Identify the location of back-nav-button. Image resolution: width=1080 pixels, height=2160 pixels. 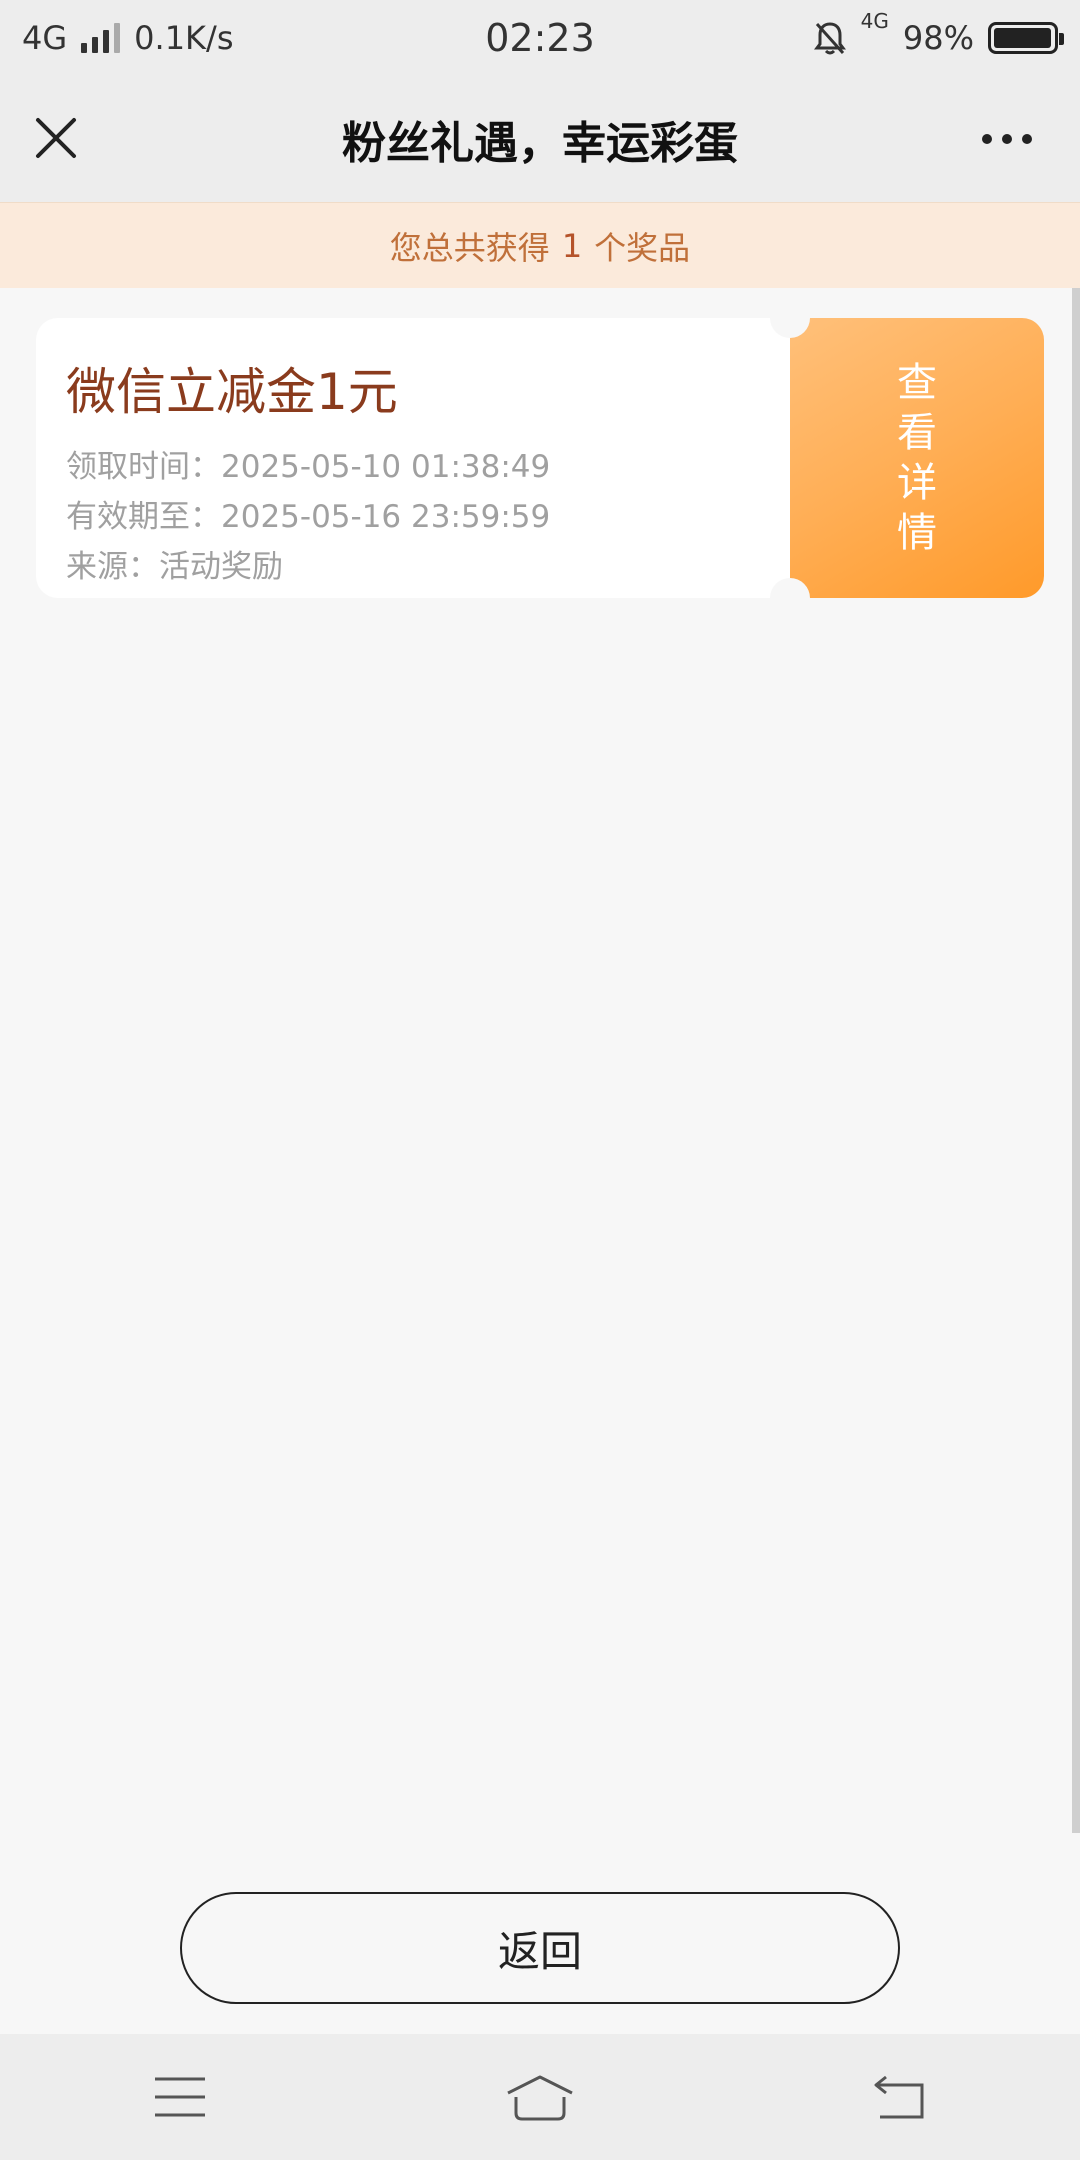
(900, 2097).